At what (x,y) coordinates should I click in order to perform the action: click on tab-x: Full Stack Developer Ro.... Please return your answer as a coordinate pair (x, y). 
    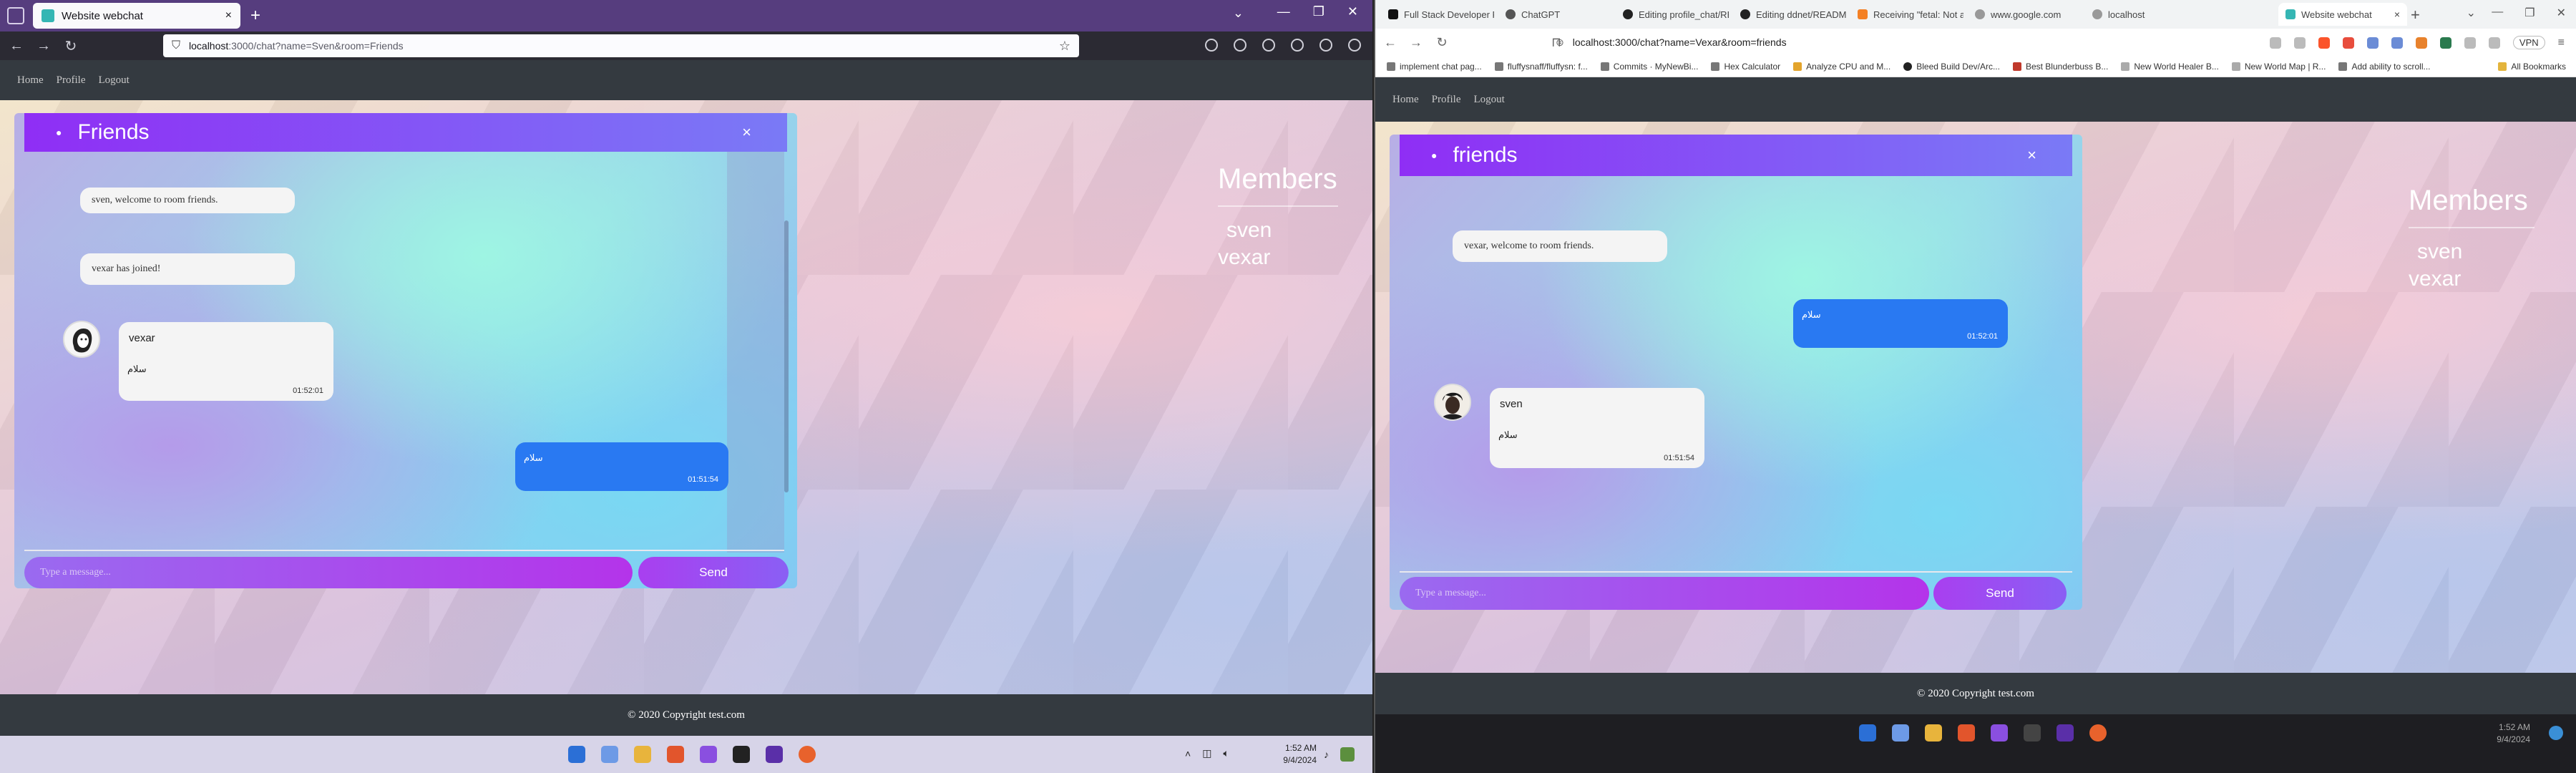
    Looking at the image, I should click on (1437, 15).